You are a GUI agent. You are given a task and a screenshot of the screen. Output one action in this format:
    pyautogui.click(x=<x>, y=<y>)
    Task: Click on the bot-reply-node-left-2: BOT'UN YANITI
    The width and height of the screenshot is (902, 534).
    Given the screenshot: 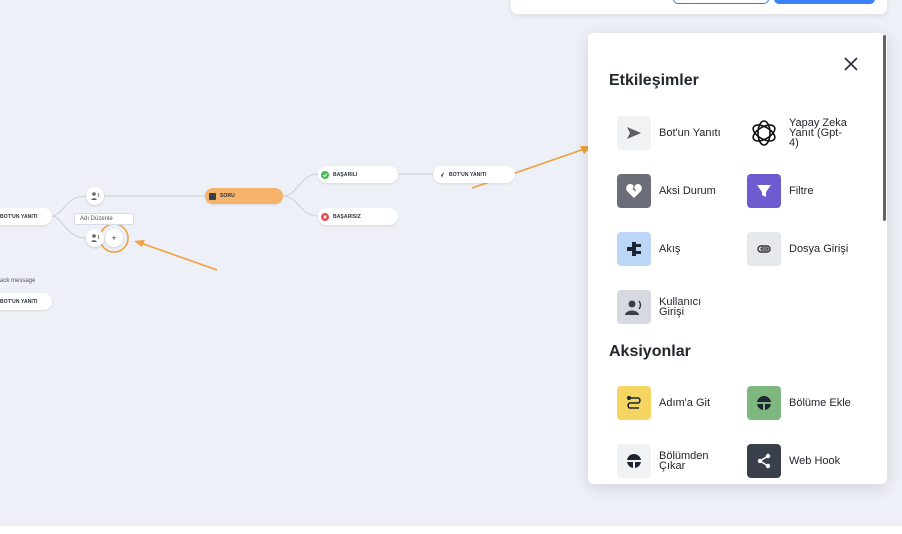 What is the action you would take?
    pyautogui.click(x=26, y=301)
    